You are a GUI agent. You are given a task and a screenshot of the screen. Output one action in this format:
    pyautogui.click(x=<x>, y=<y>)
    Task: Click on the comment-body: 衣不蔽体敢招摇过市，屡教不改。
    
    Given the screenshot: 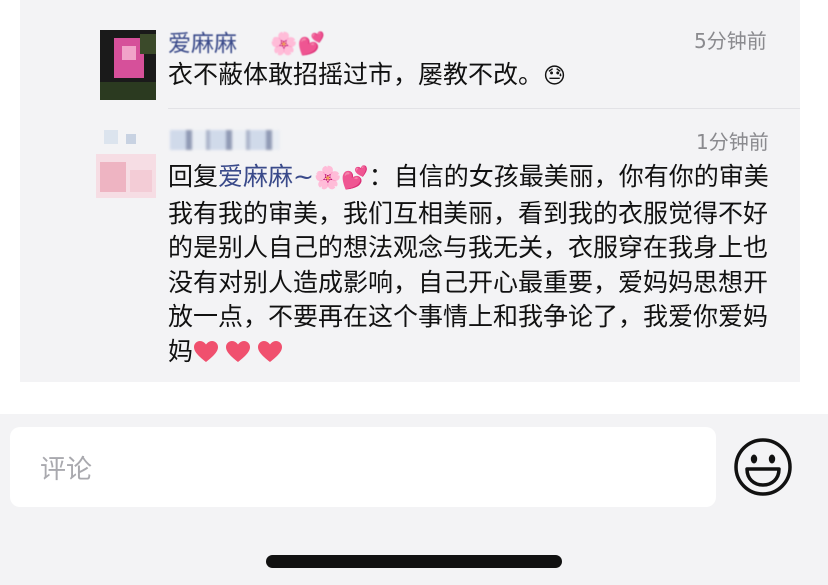 What is the action you would take?
    pyautogui.click(x=356, y=74)
    